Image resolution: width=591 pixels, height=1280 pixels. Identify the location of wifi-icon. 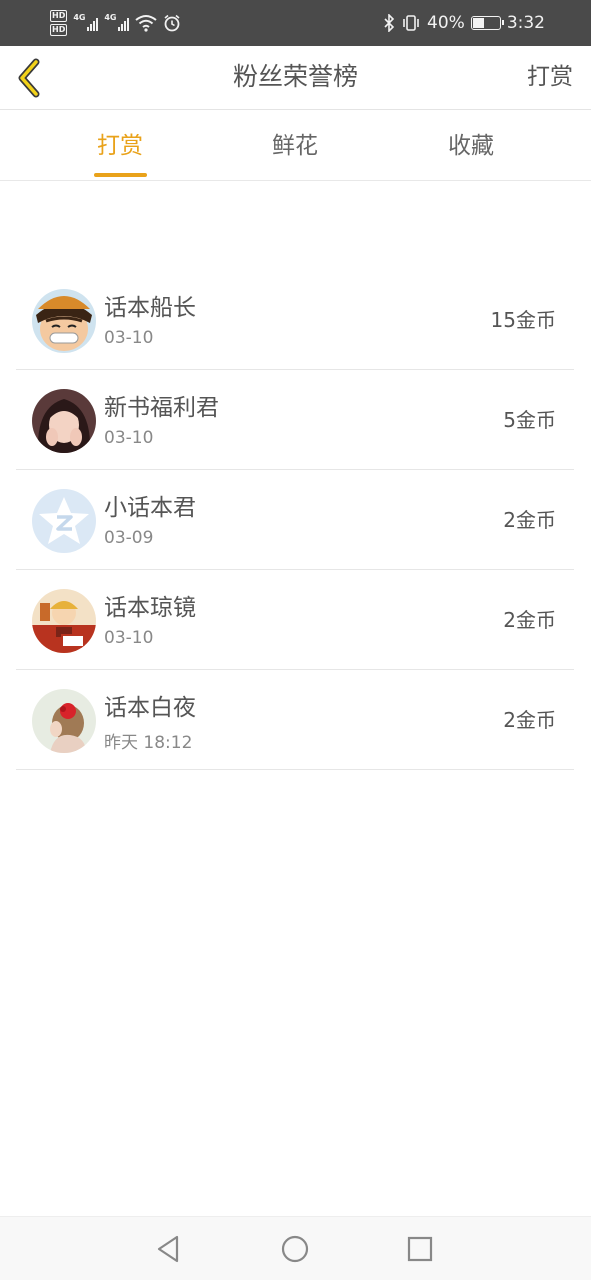
(146, 23).